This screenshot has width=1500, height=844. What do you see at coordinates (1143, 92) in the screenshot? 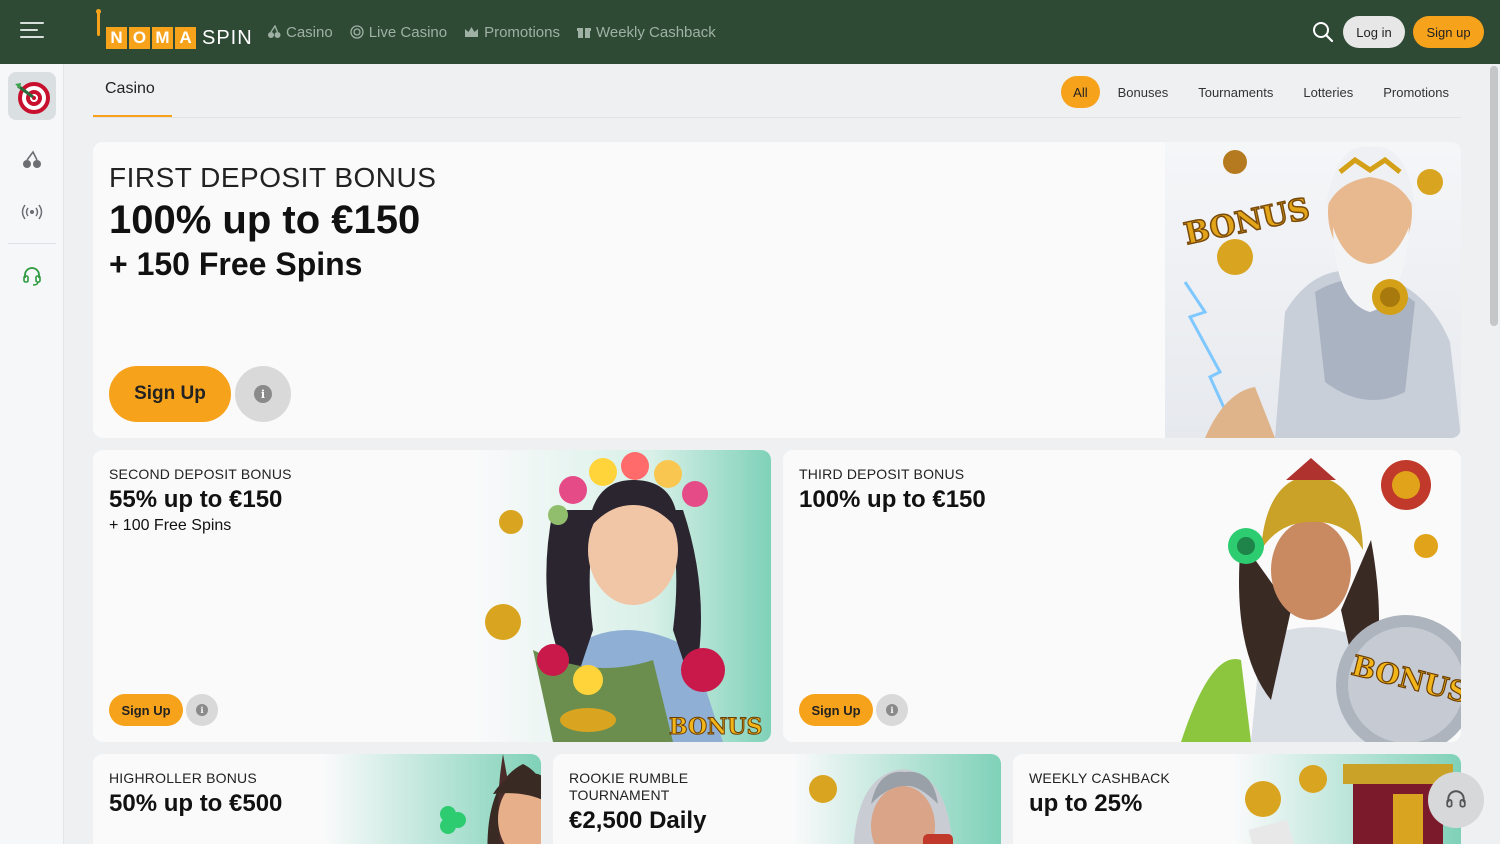
I see `filter-bonuses: Bonuses` at bounding box center [1143, 92].